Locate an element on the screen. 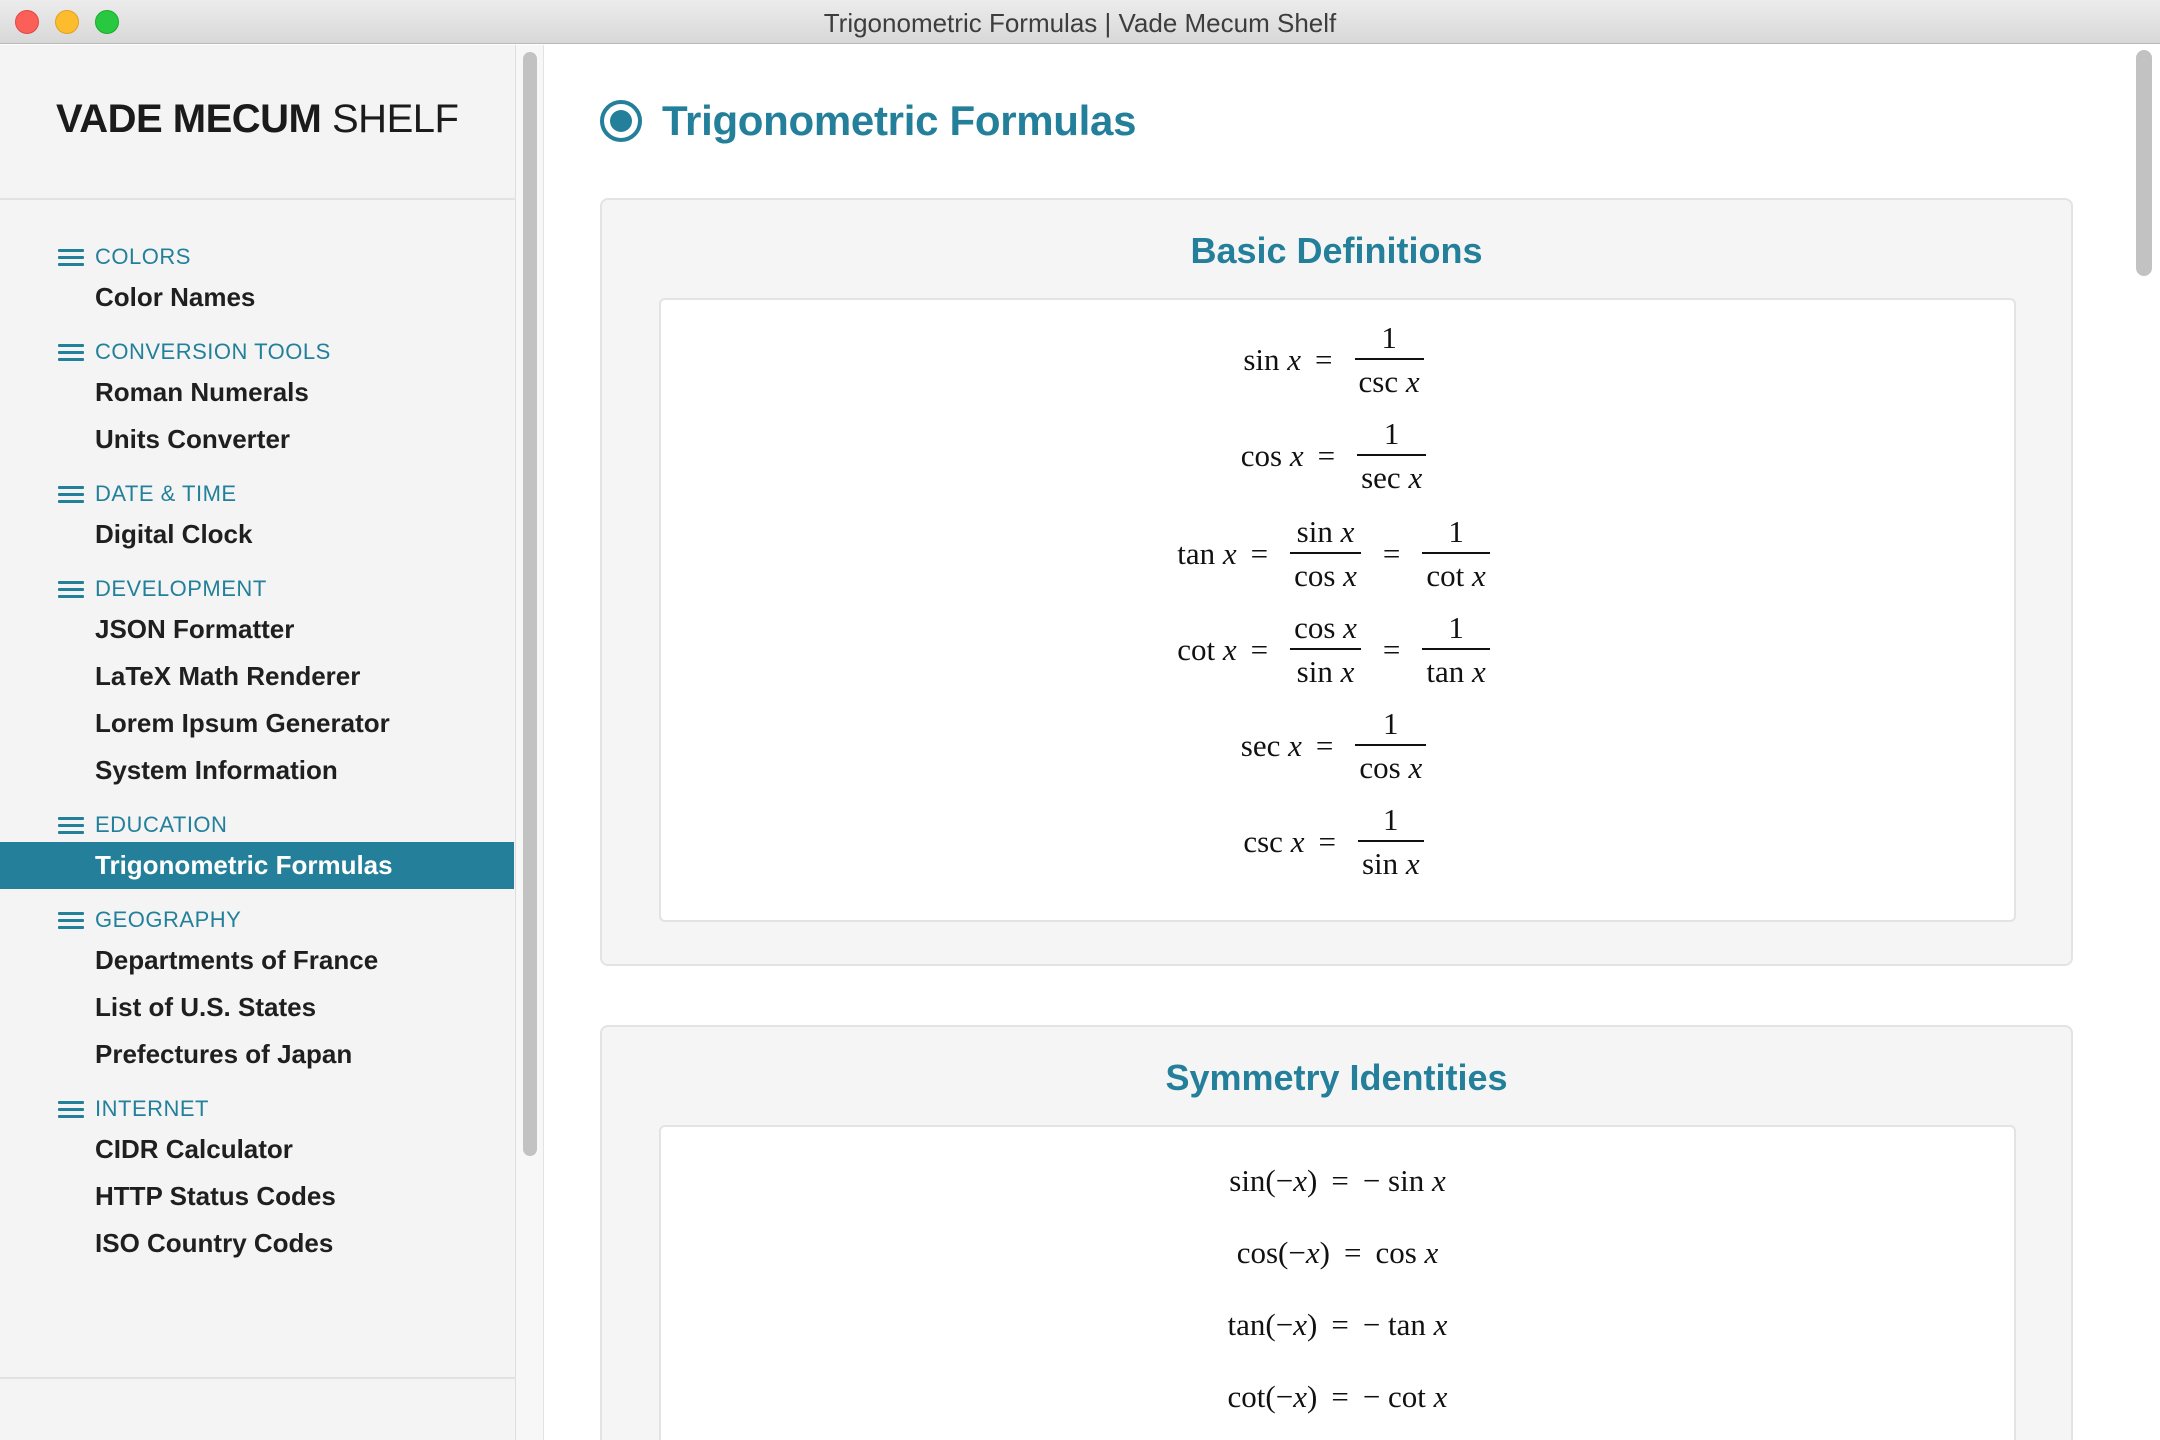  formula: sin(−x) = − sin x is located at coordinates (1337, 1181).